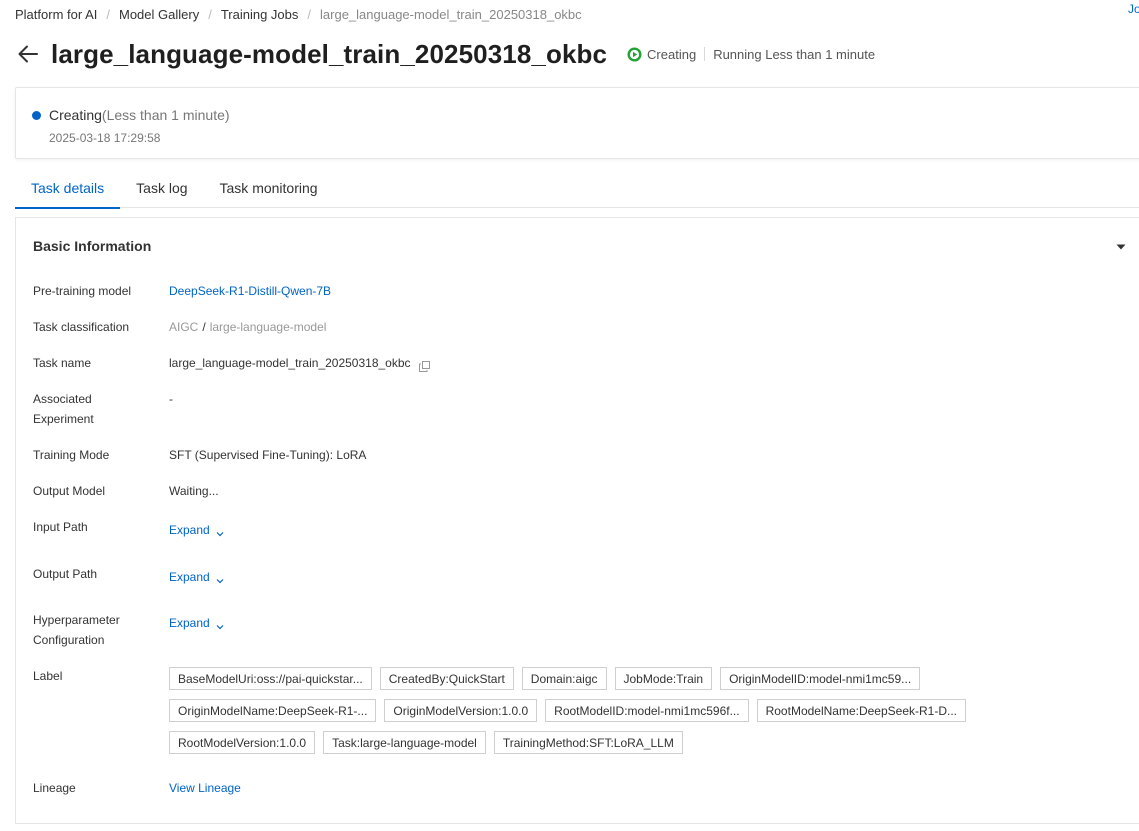 Image resolution: width=1139 pixels, height=831 pixels. What do you see at coordinates (36, 115) in the screenshot?
I see `status-dot` at bounding box center [36, 115].